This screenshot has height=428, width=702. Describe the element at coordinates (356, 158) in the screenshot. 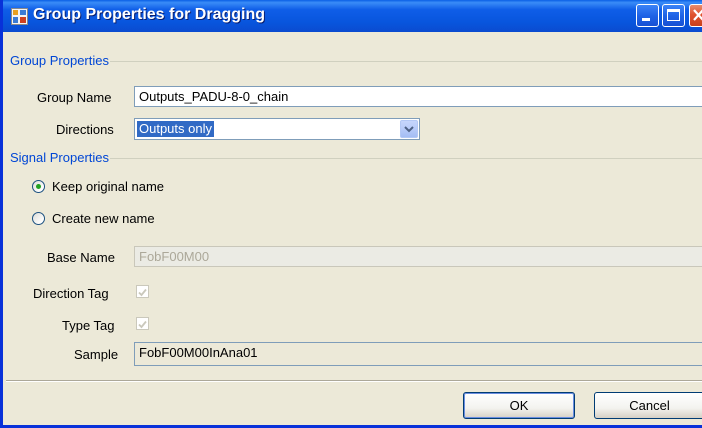

I see `signal-properties-divider` at that location.